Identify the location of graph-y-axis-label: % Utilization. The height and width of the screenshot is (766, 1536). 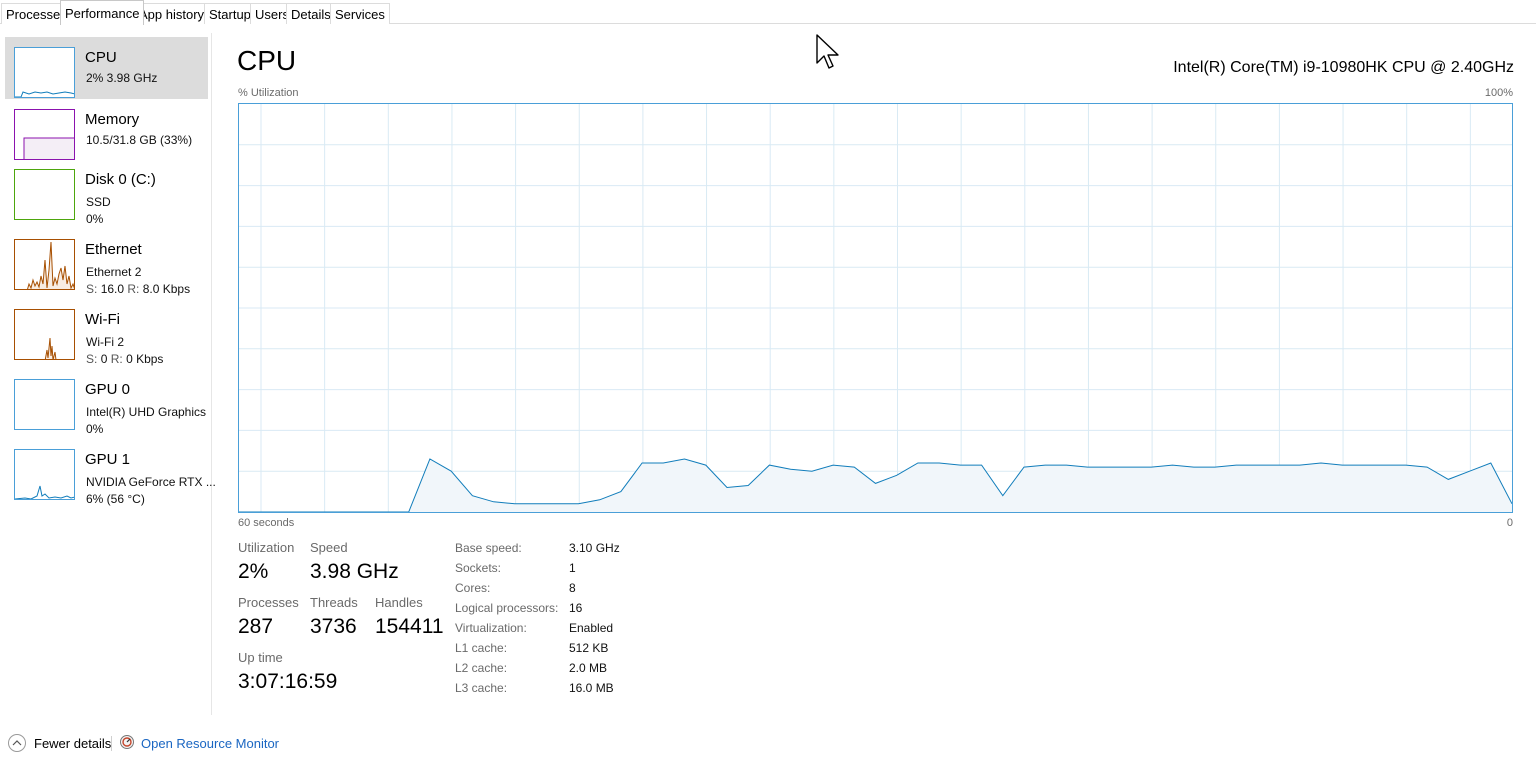
(268, 93).